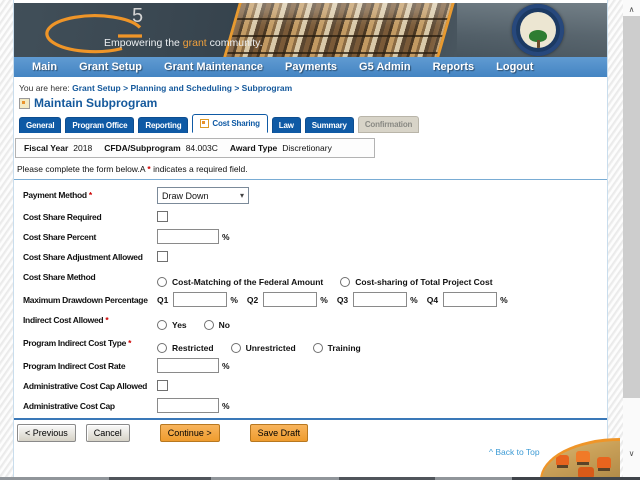 This screenshot has height=480, width=640. Describe the element at coordinates (208, 325) in the screenshot. I see `indirect-cost-no-radio` at that location.